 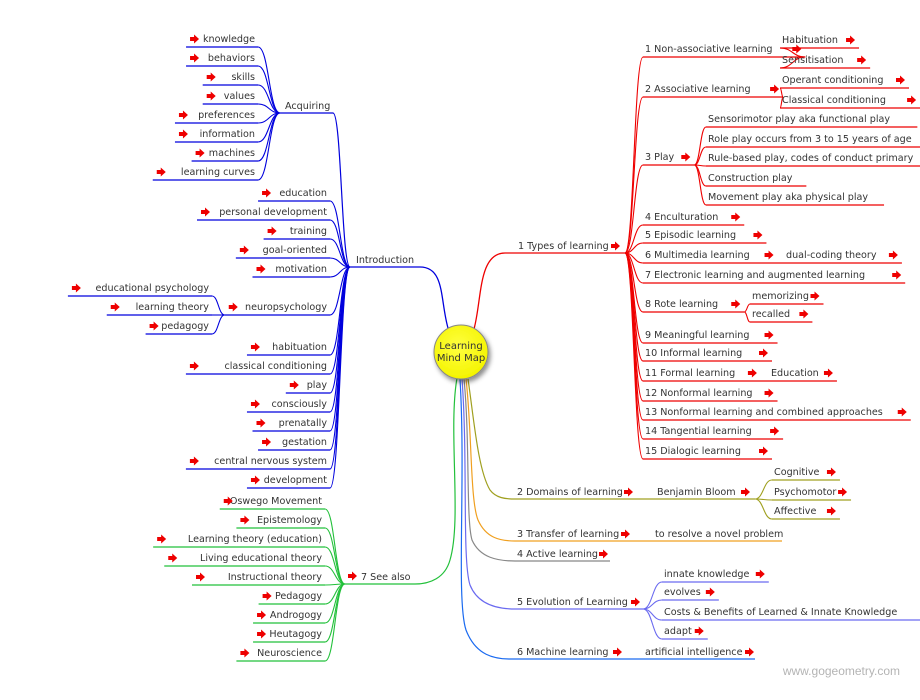 I want to click on leaf-play: play, so click(x=308, y=385).